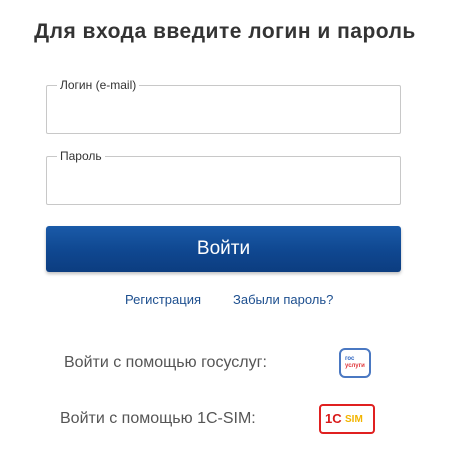 The width and height of the screenshot is (450, 449). Describe the element at coordinates (225, 31) in the screenshot. I see `page-title: Для входа введите логин и пароль` at that location.